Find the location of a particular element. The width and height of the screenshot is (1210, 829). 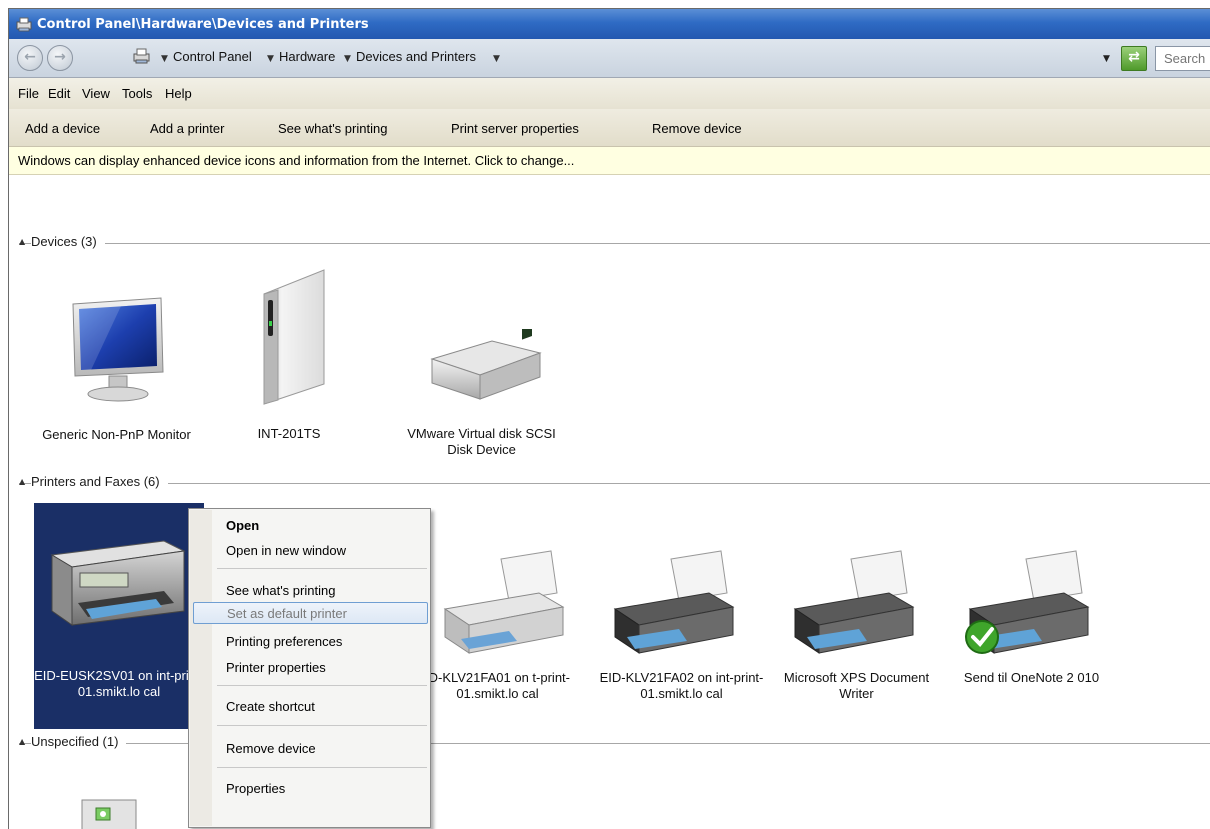

printer-label: ID-KLV21FA01 on t-print-01.smikt.lo cal is located at coordinates (497, 685).